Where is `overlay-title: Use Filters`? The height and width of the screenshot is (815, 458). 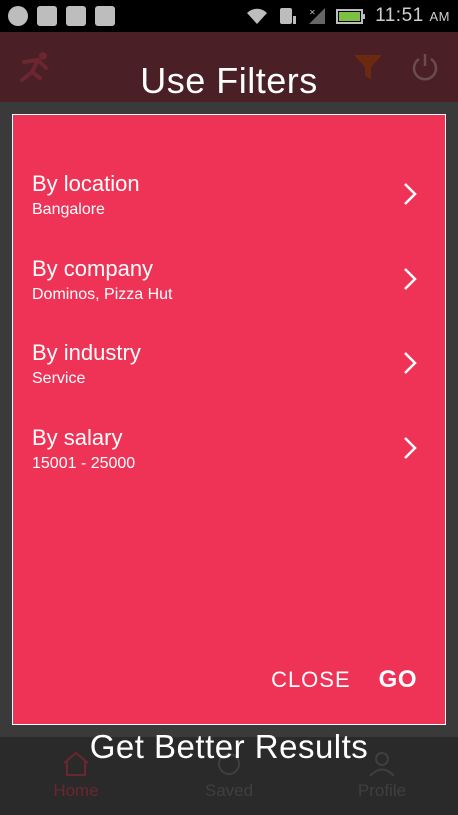
overlay-title: Use Filters is located at coordinates (229, 80).